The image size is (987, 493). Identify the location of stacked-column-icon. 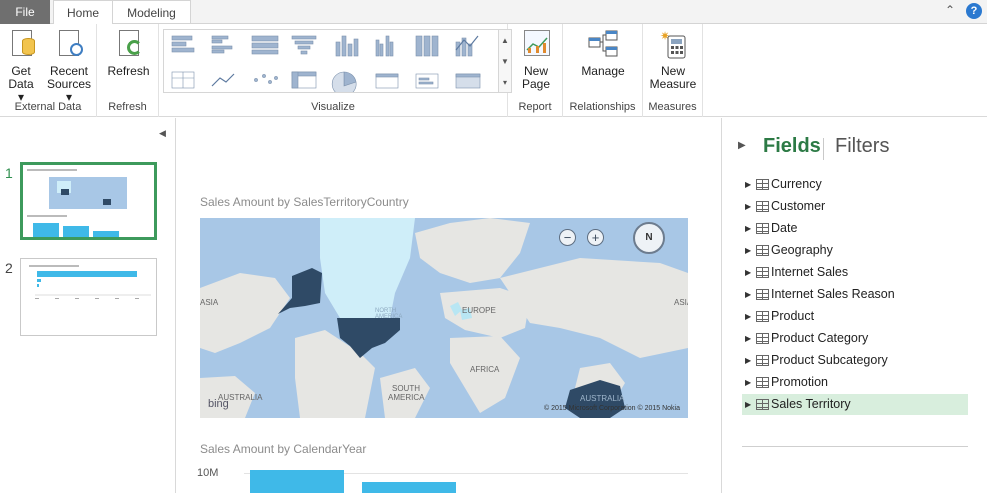
(347, 46).